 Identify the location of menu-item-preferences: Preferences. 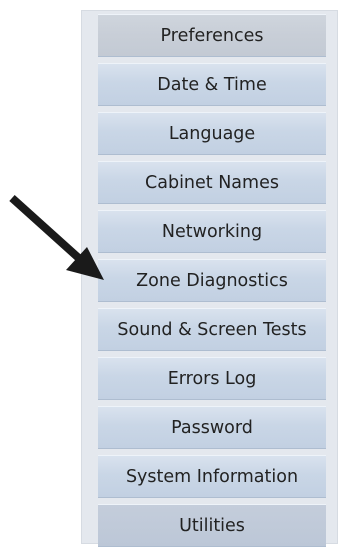
(212, 35).